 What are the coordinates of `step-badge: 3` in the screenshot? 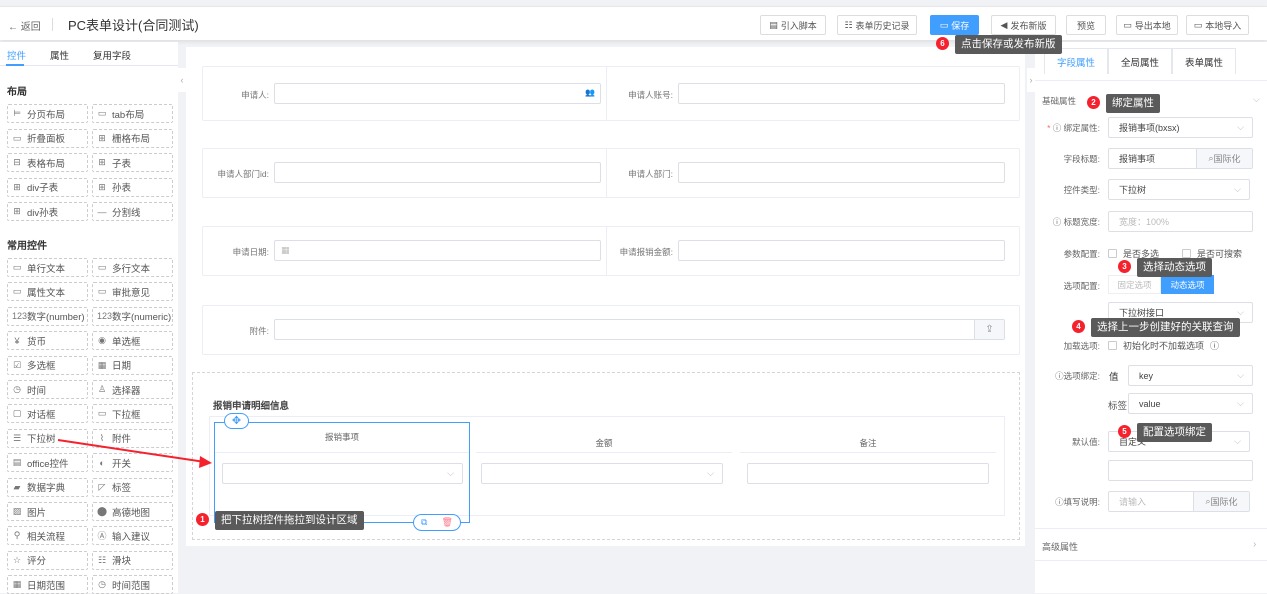 It's located at (1124, 266).